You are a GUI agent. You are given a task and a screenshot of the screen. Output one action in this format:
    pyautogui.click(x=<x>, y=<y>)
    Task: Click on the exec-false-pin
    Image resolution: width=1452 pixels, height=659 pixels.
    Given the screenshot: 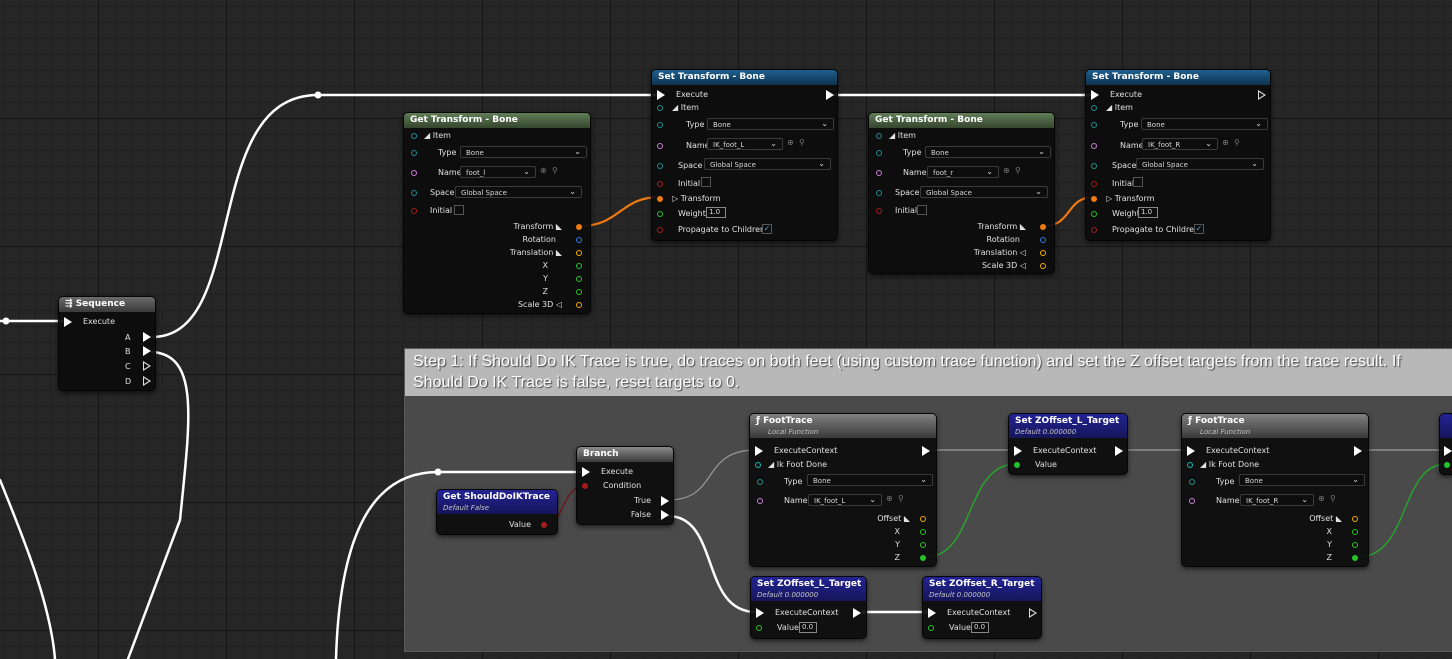 What is the action you would take?
    pyautogui.click(x=665, y=515)
    